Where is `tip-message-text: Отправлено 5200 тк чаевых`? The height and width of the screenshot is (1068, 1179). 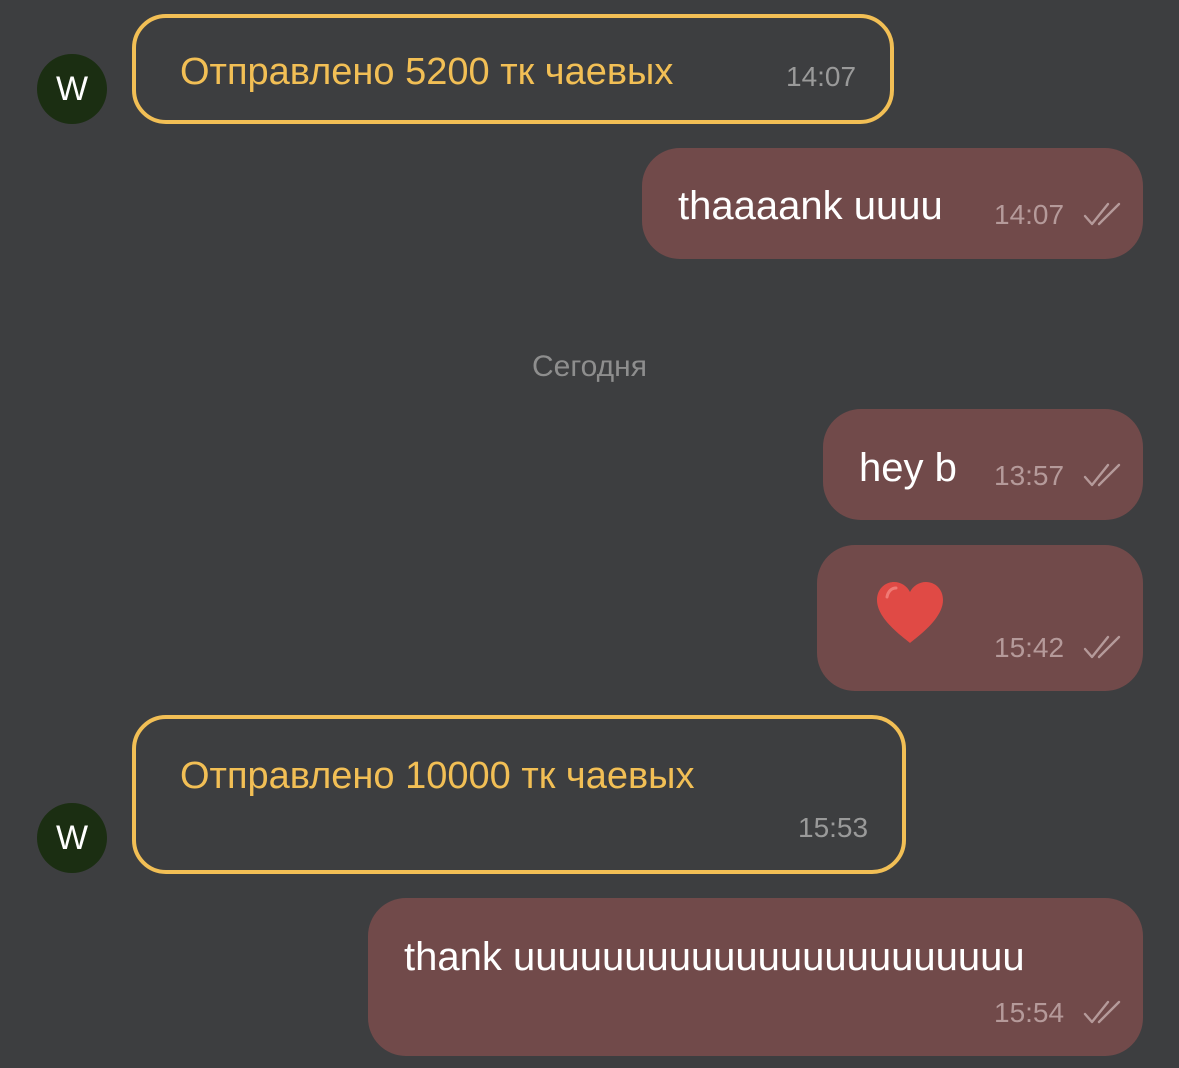
tip-message-text: Отправлено 5200 тк чаевых is located at coordinates (427, 72).